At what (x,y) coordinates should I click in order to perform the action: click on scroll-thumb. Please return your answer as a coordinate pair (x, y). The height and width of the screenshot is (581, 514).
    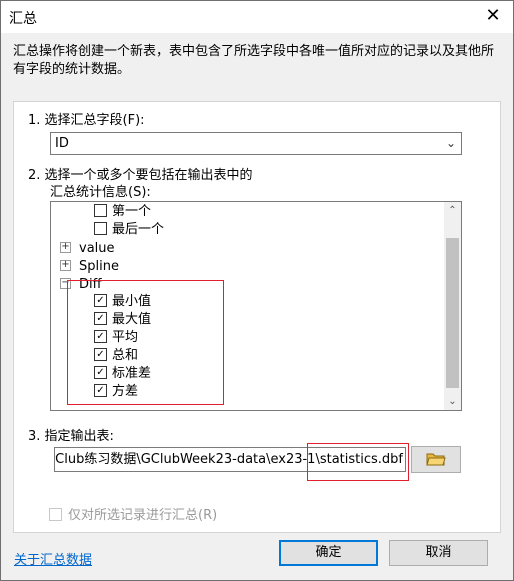
    Looking at the image, I should click on (452, 313).